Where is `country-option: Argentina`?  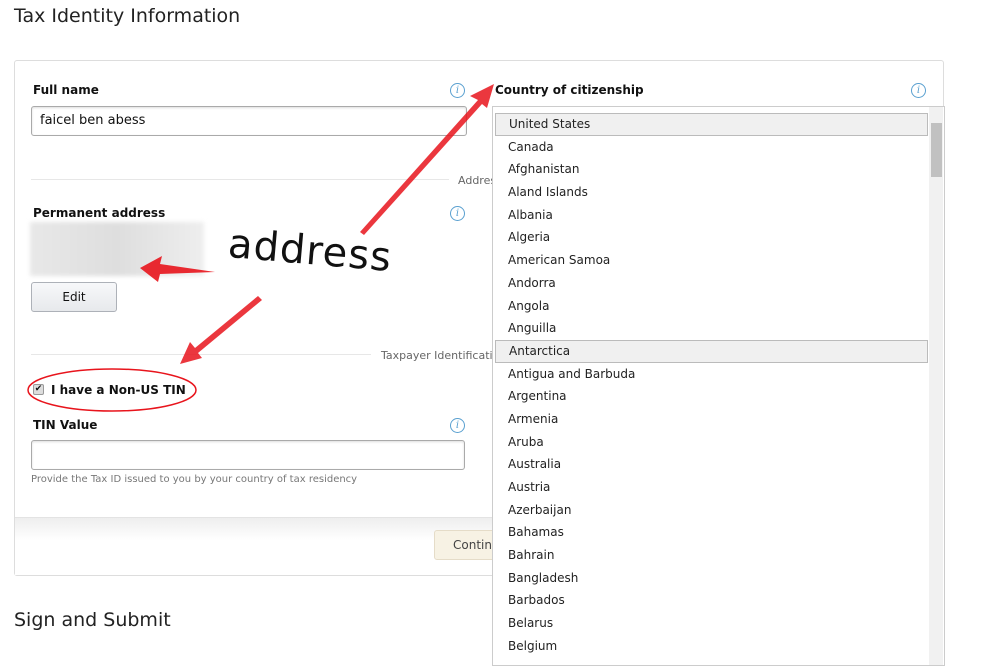
country-option: Argentina is located at coordinates (711, 396).